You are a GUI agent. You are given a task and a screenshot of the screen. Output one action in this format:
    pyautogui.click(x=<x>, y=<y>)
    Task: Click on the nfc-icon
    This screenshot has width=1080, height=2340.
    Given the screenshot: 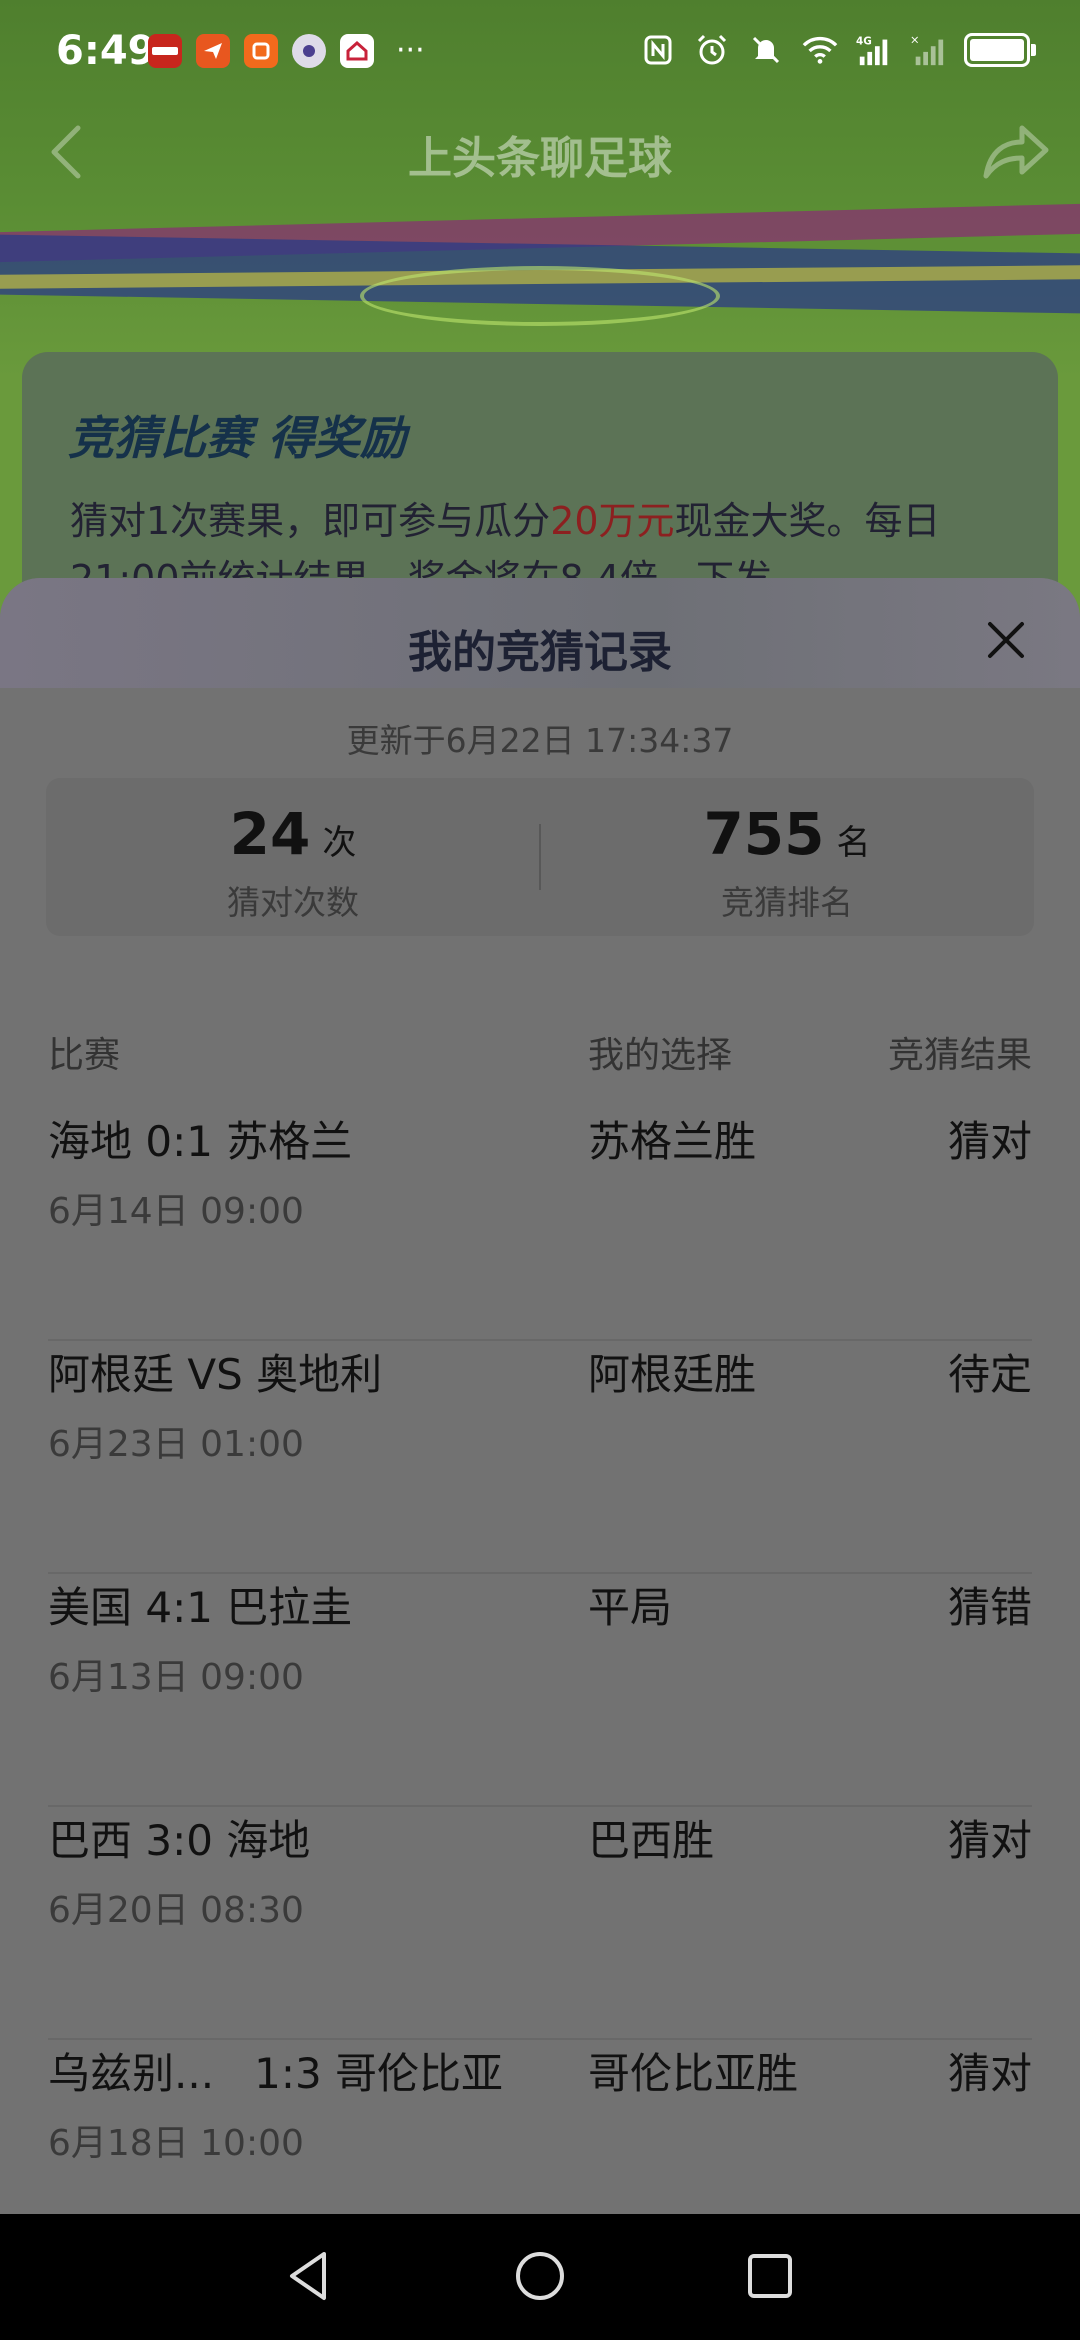 What is the action you would take?
    pyautogui.click(x=658, y=50)
    